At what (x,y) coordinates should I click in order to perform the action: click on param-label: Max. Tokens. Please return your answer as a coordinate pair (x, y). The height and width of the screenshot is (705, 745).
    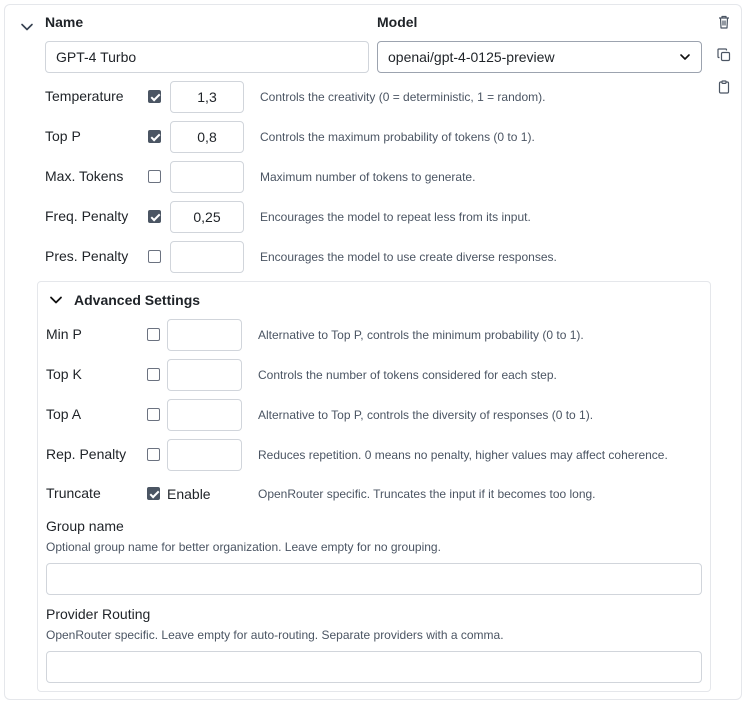
    Looking at the image, I should click on (84, 176).